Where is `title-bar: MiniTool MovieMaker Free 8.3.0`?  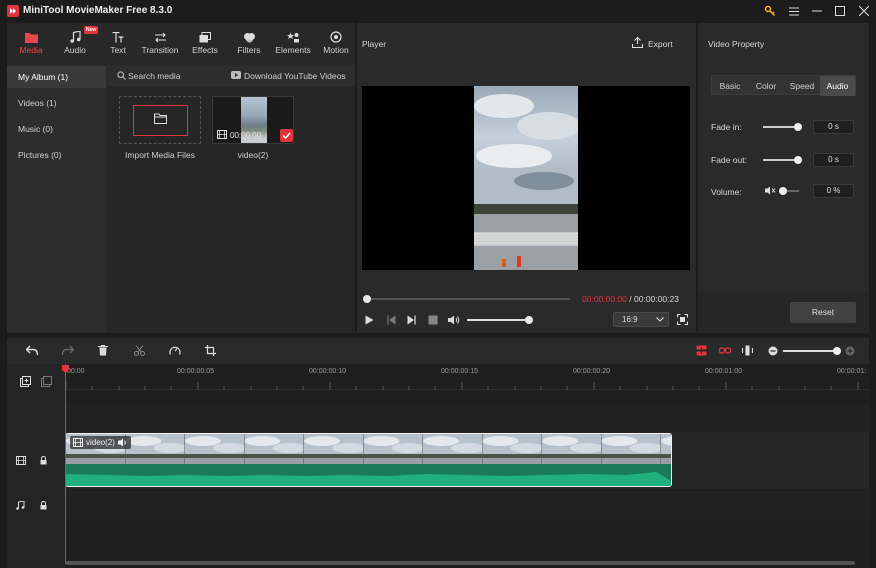
title-bar: MiniTool MovieMaker Free 8.3.0 is located at coordinates (438, 11).